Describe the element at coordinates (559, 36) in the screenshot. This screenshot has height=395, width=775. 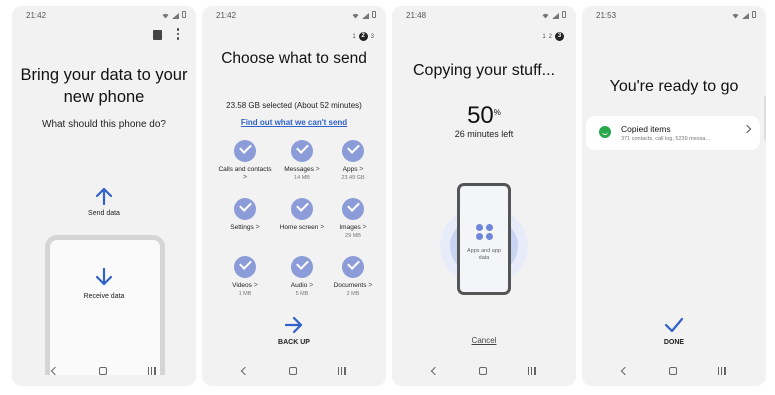
I see `step-3-active: 3` at that location.